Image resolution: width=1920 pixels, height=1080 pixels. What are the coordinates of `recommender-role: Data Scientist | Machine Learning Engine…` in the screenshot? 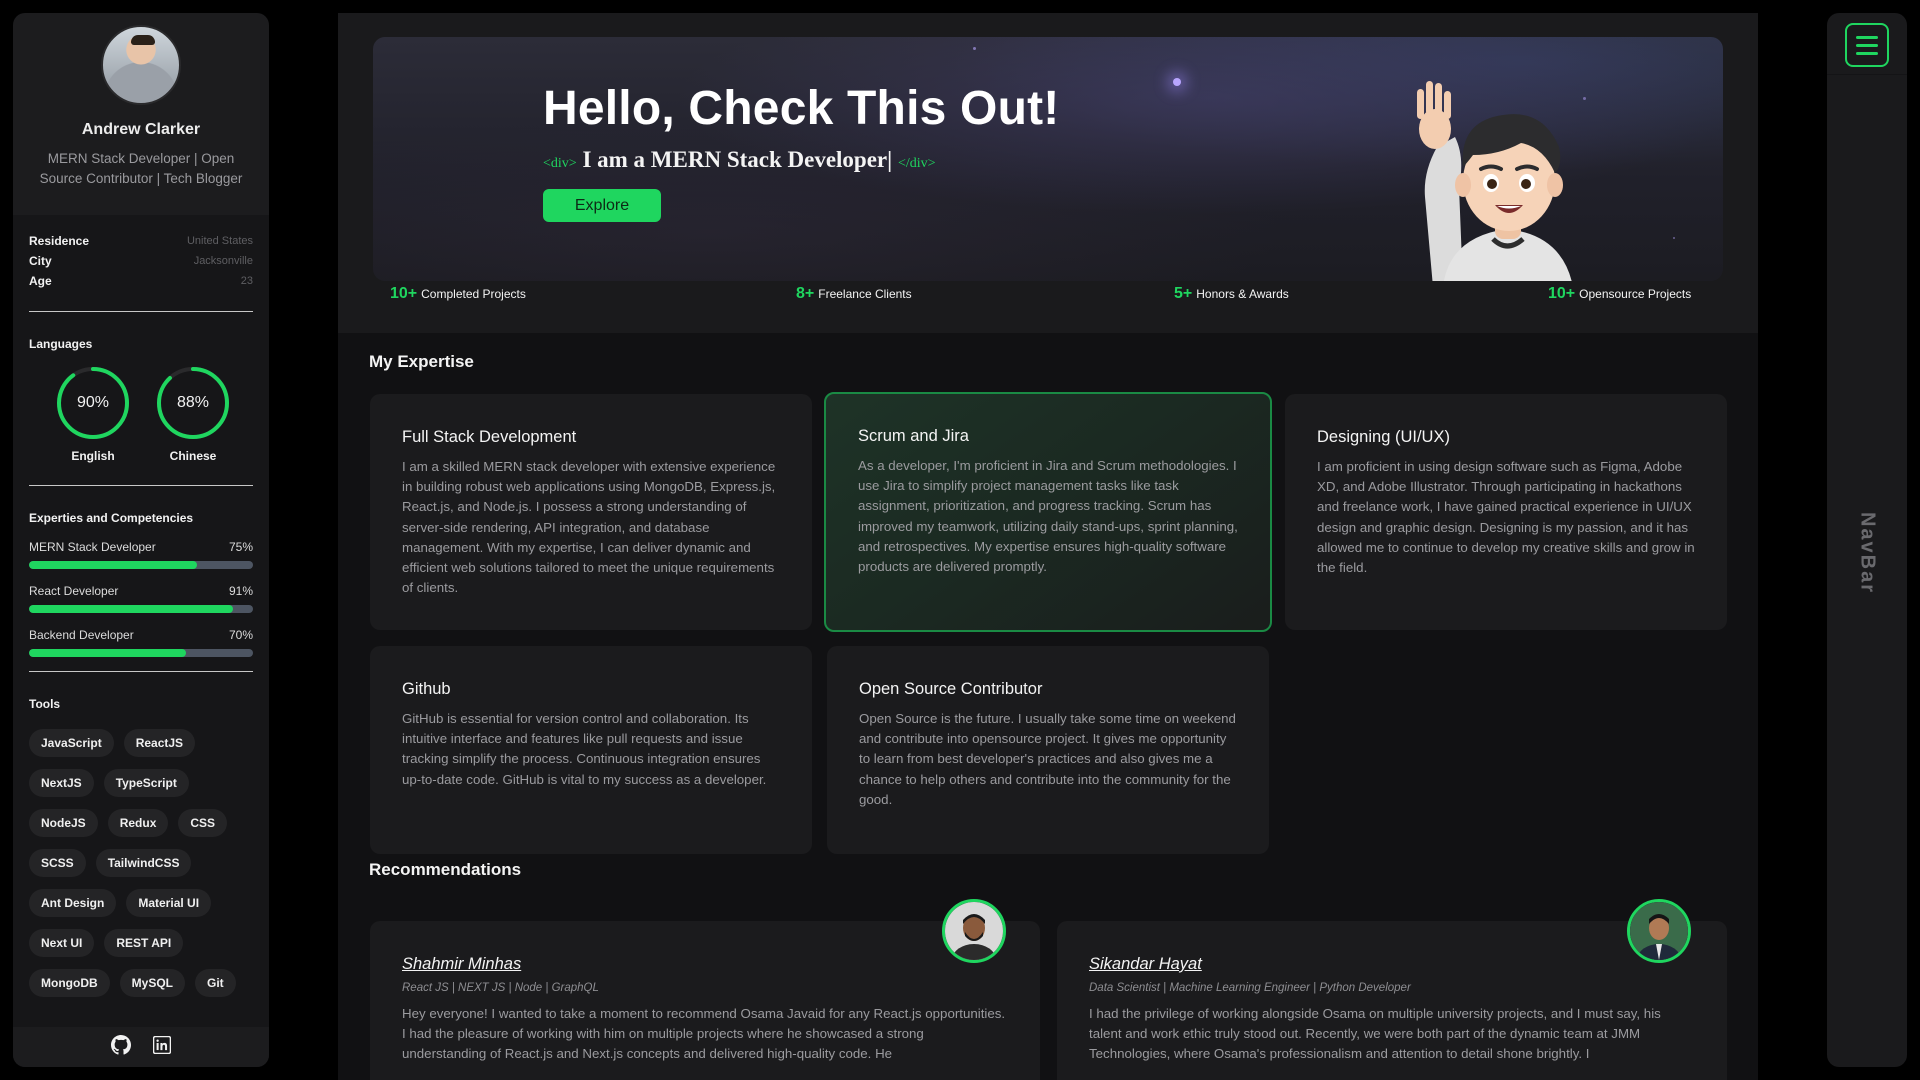 It's located at (1250, 988).